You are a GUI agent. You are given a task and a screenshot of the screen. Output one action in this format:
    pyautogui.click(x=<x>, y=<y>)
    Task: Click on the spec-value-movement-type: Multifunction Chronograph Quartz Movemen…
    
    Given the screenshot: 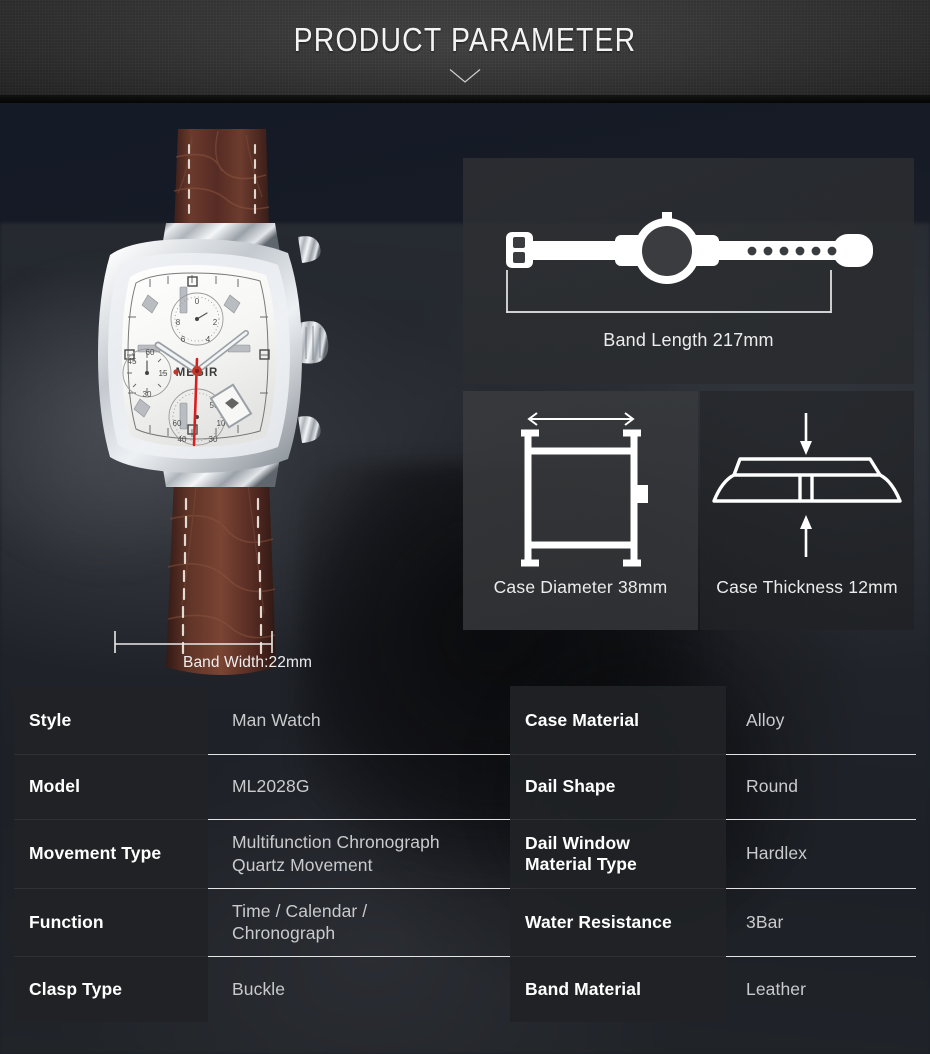 What is the action you would take?
    pyautogui.click(x=336, y=853)
    